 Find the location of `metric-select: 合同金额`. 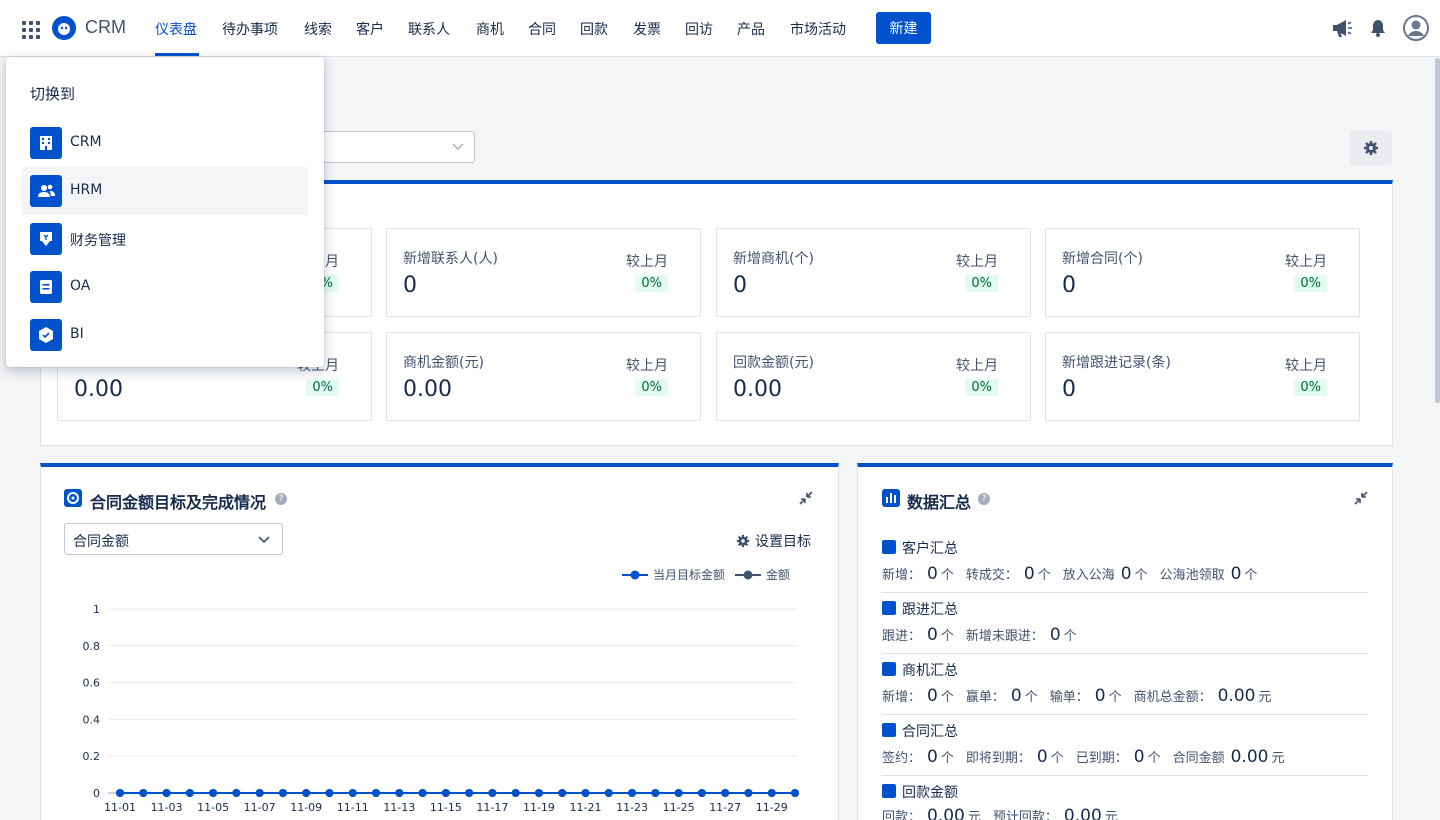

metric-select: 合同金额 is located at coordinates (173, 539).